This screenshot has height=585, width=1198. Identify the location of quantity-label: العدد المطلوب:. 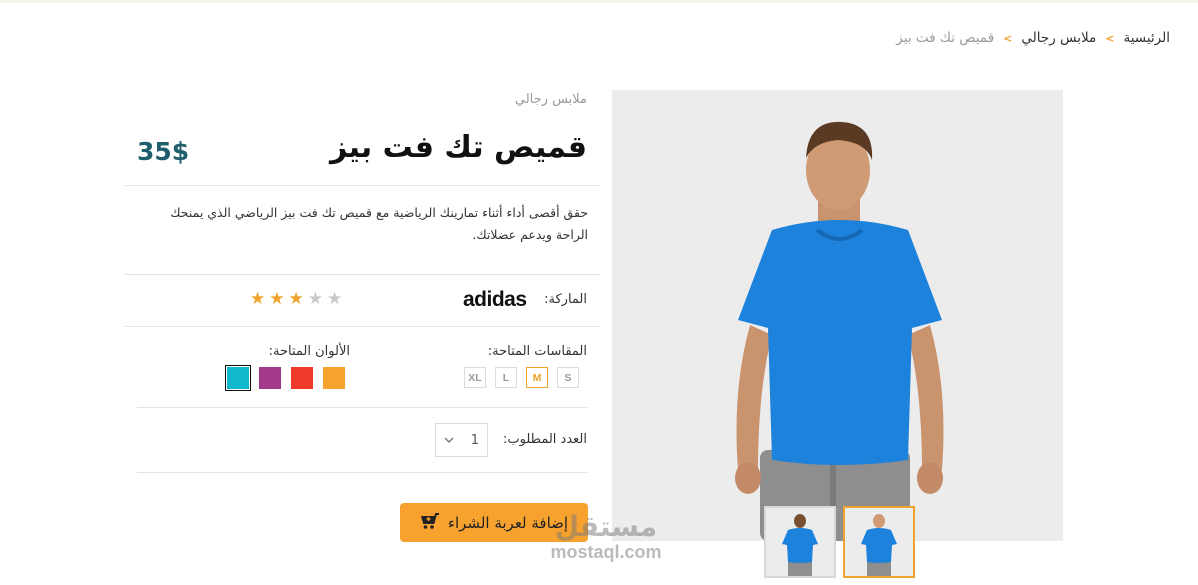
(545, 439).